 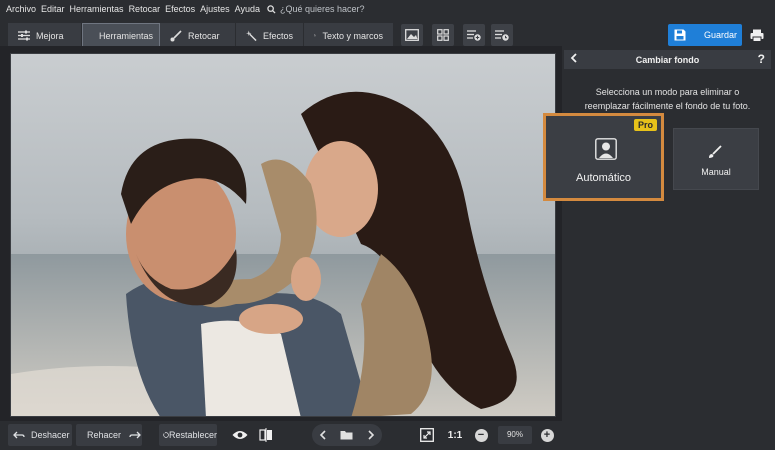 I want to click on zoom-level: 90%, so click(x=515, y=435).